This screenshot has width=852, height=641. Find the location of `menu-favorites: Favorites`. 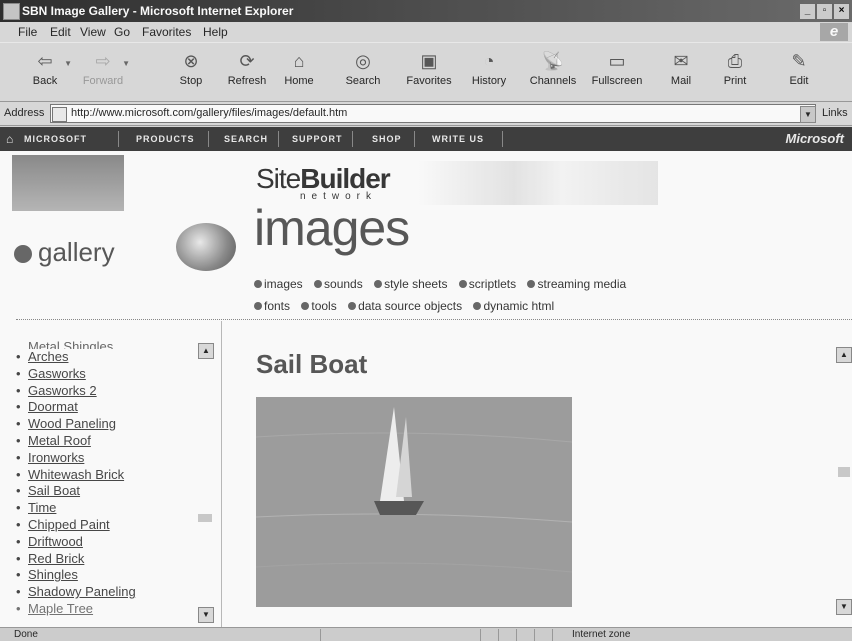

menu-favorites: Favorites is located at coordinates (166, 32).